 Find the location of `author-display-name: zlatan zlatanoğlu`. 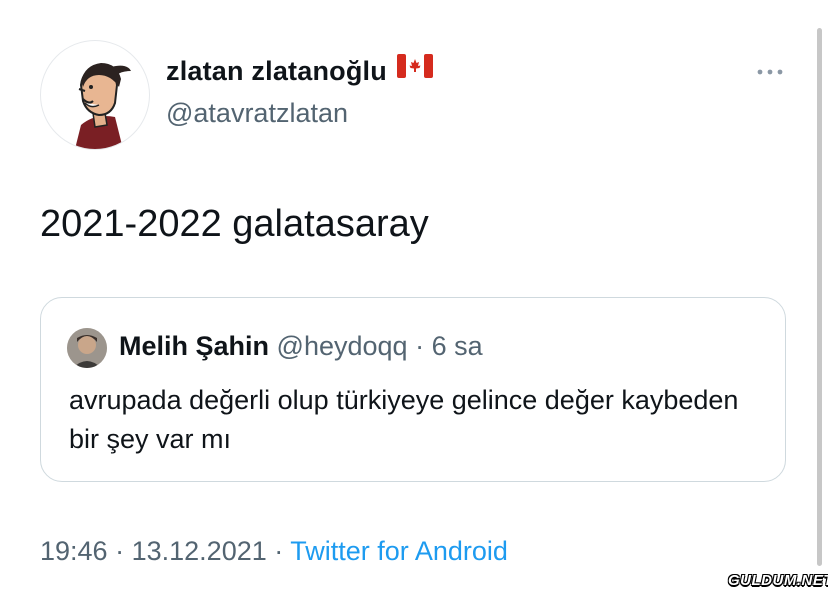

author-display-name: zlatan zlatanoğlu is located at coordinates (299, 71).